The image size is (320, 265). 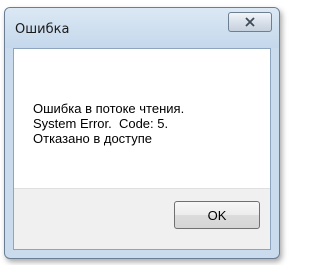 I want to click on close-button, so click(x=250, y=22).